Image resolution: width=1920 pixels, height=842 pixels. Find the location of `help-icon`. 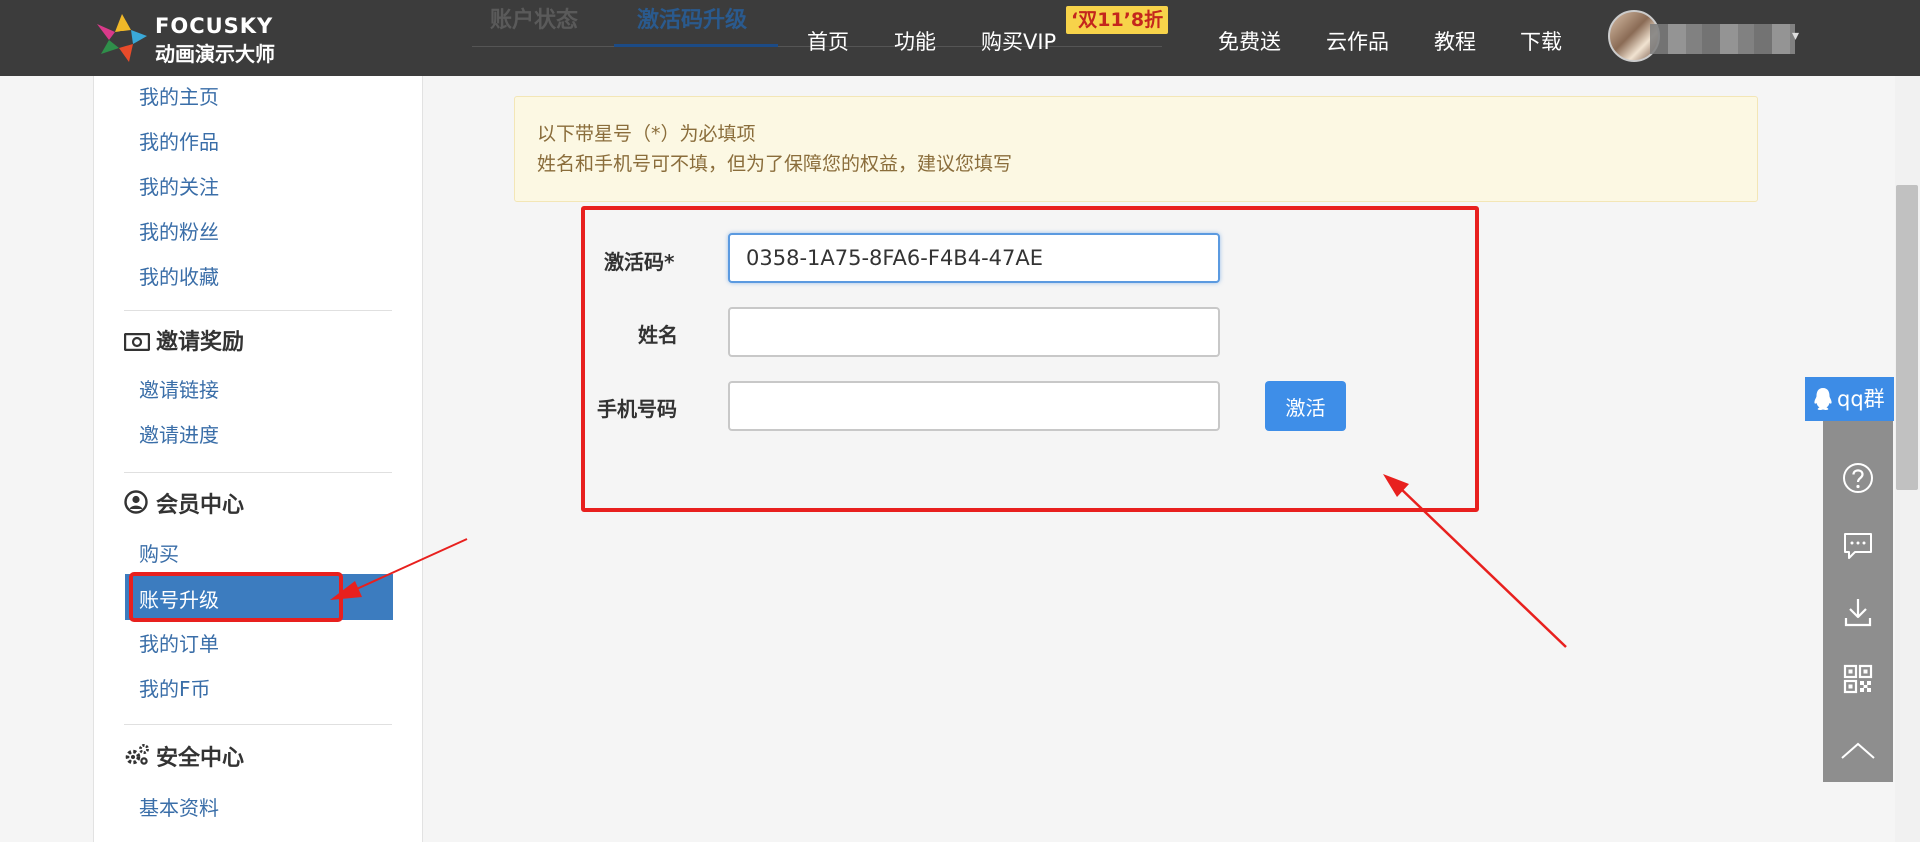

help-icon is located at coordinates (1858, 478).